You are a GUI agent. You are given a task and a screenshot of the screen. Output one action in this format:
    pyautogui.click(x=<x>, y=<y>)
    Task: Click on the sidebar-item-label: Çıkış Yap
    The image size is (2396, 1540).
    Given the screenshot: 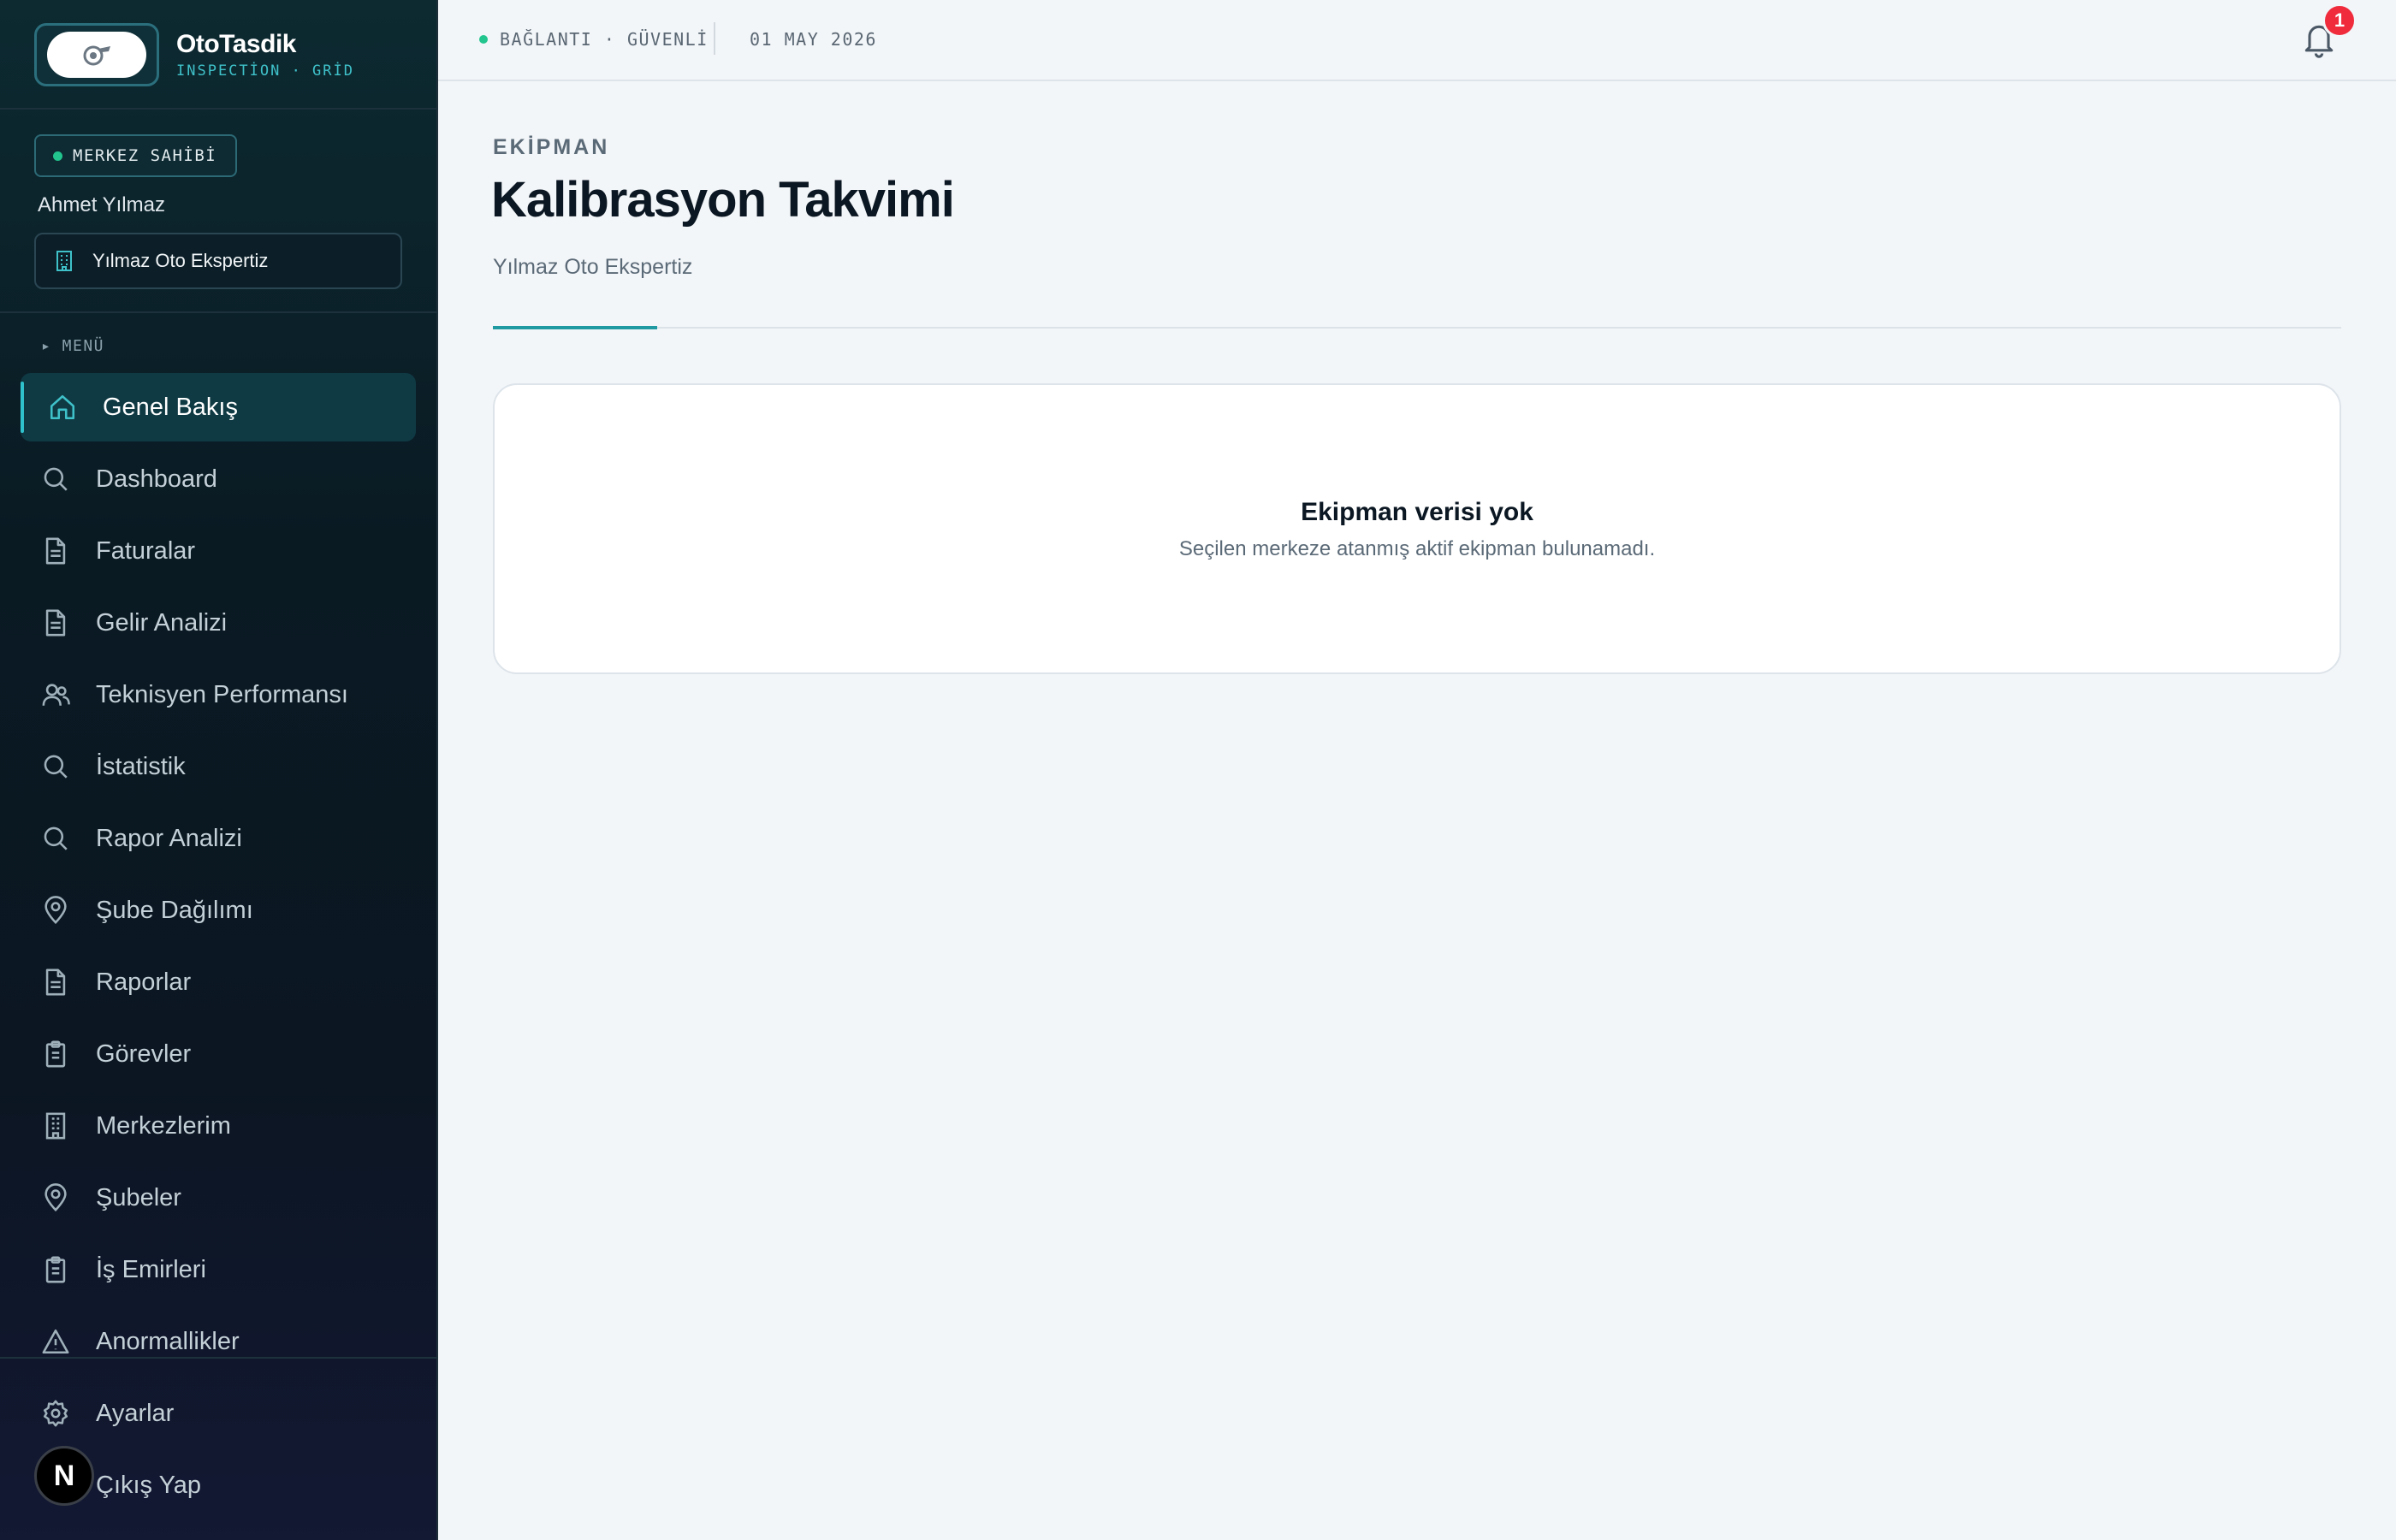 What is the action you would take?
    pyautogui.click(x=149, y=1485)
    